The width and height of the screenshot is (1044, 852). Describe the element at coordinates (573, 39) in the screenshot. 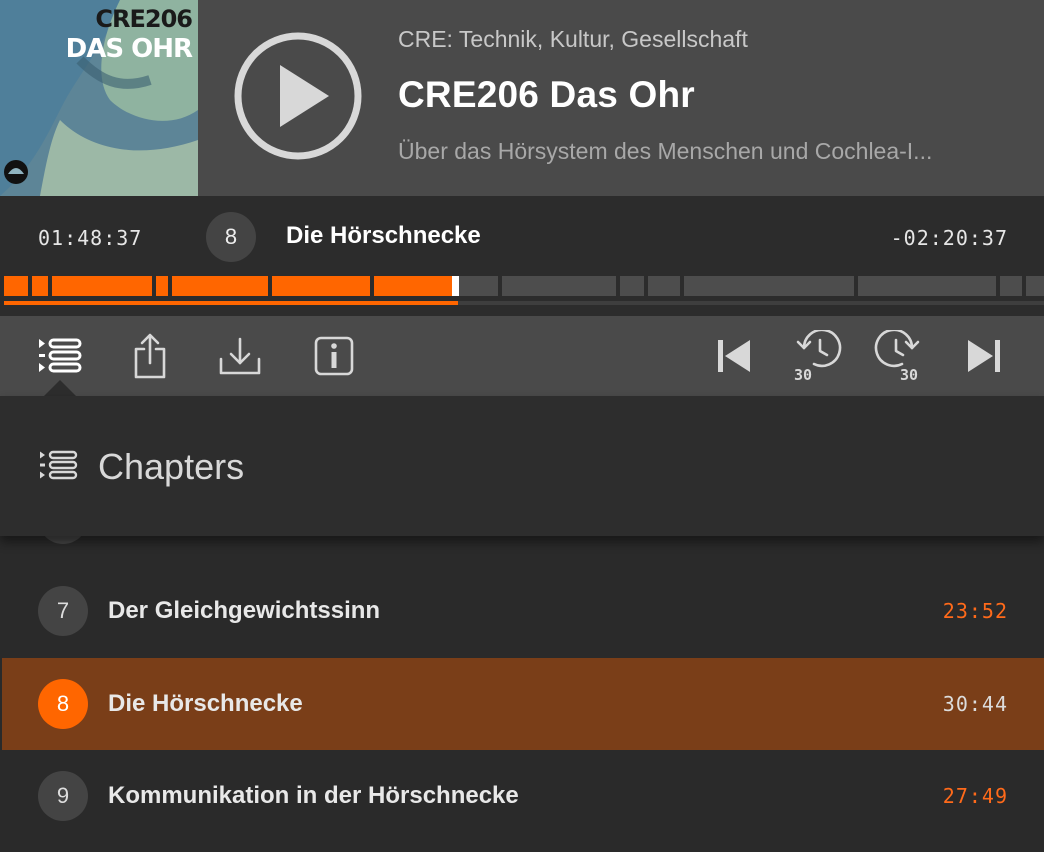

I see `show-title: CRE: Technik, Kultur, Gesellschaft` at that location.